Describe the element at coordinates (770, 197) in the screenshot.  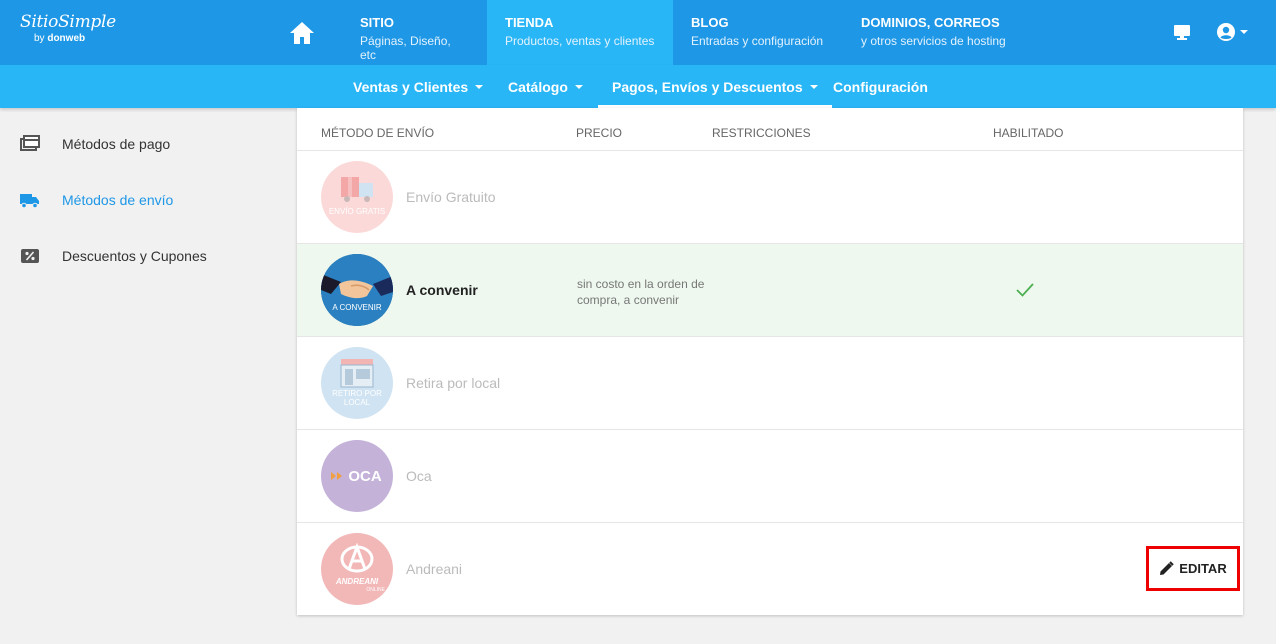
I see `table-row: ENVÍO GRATIS Envío Gratuito` at that location.